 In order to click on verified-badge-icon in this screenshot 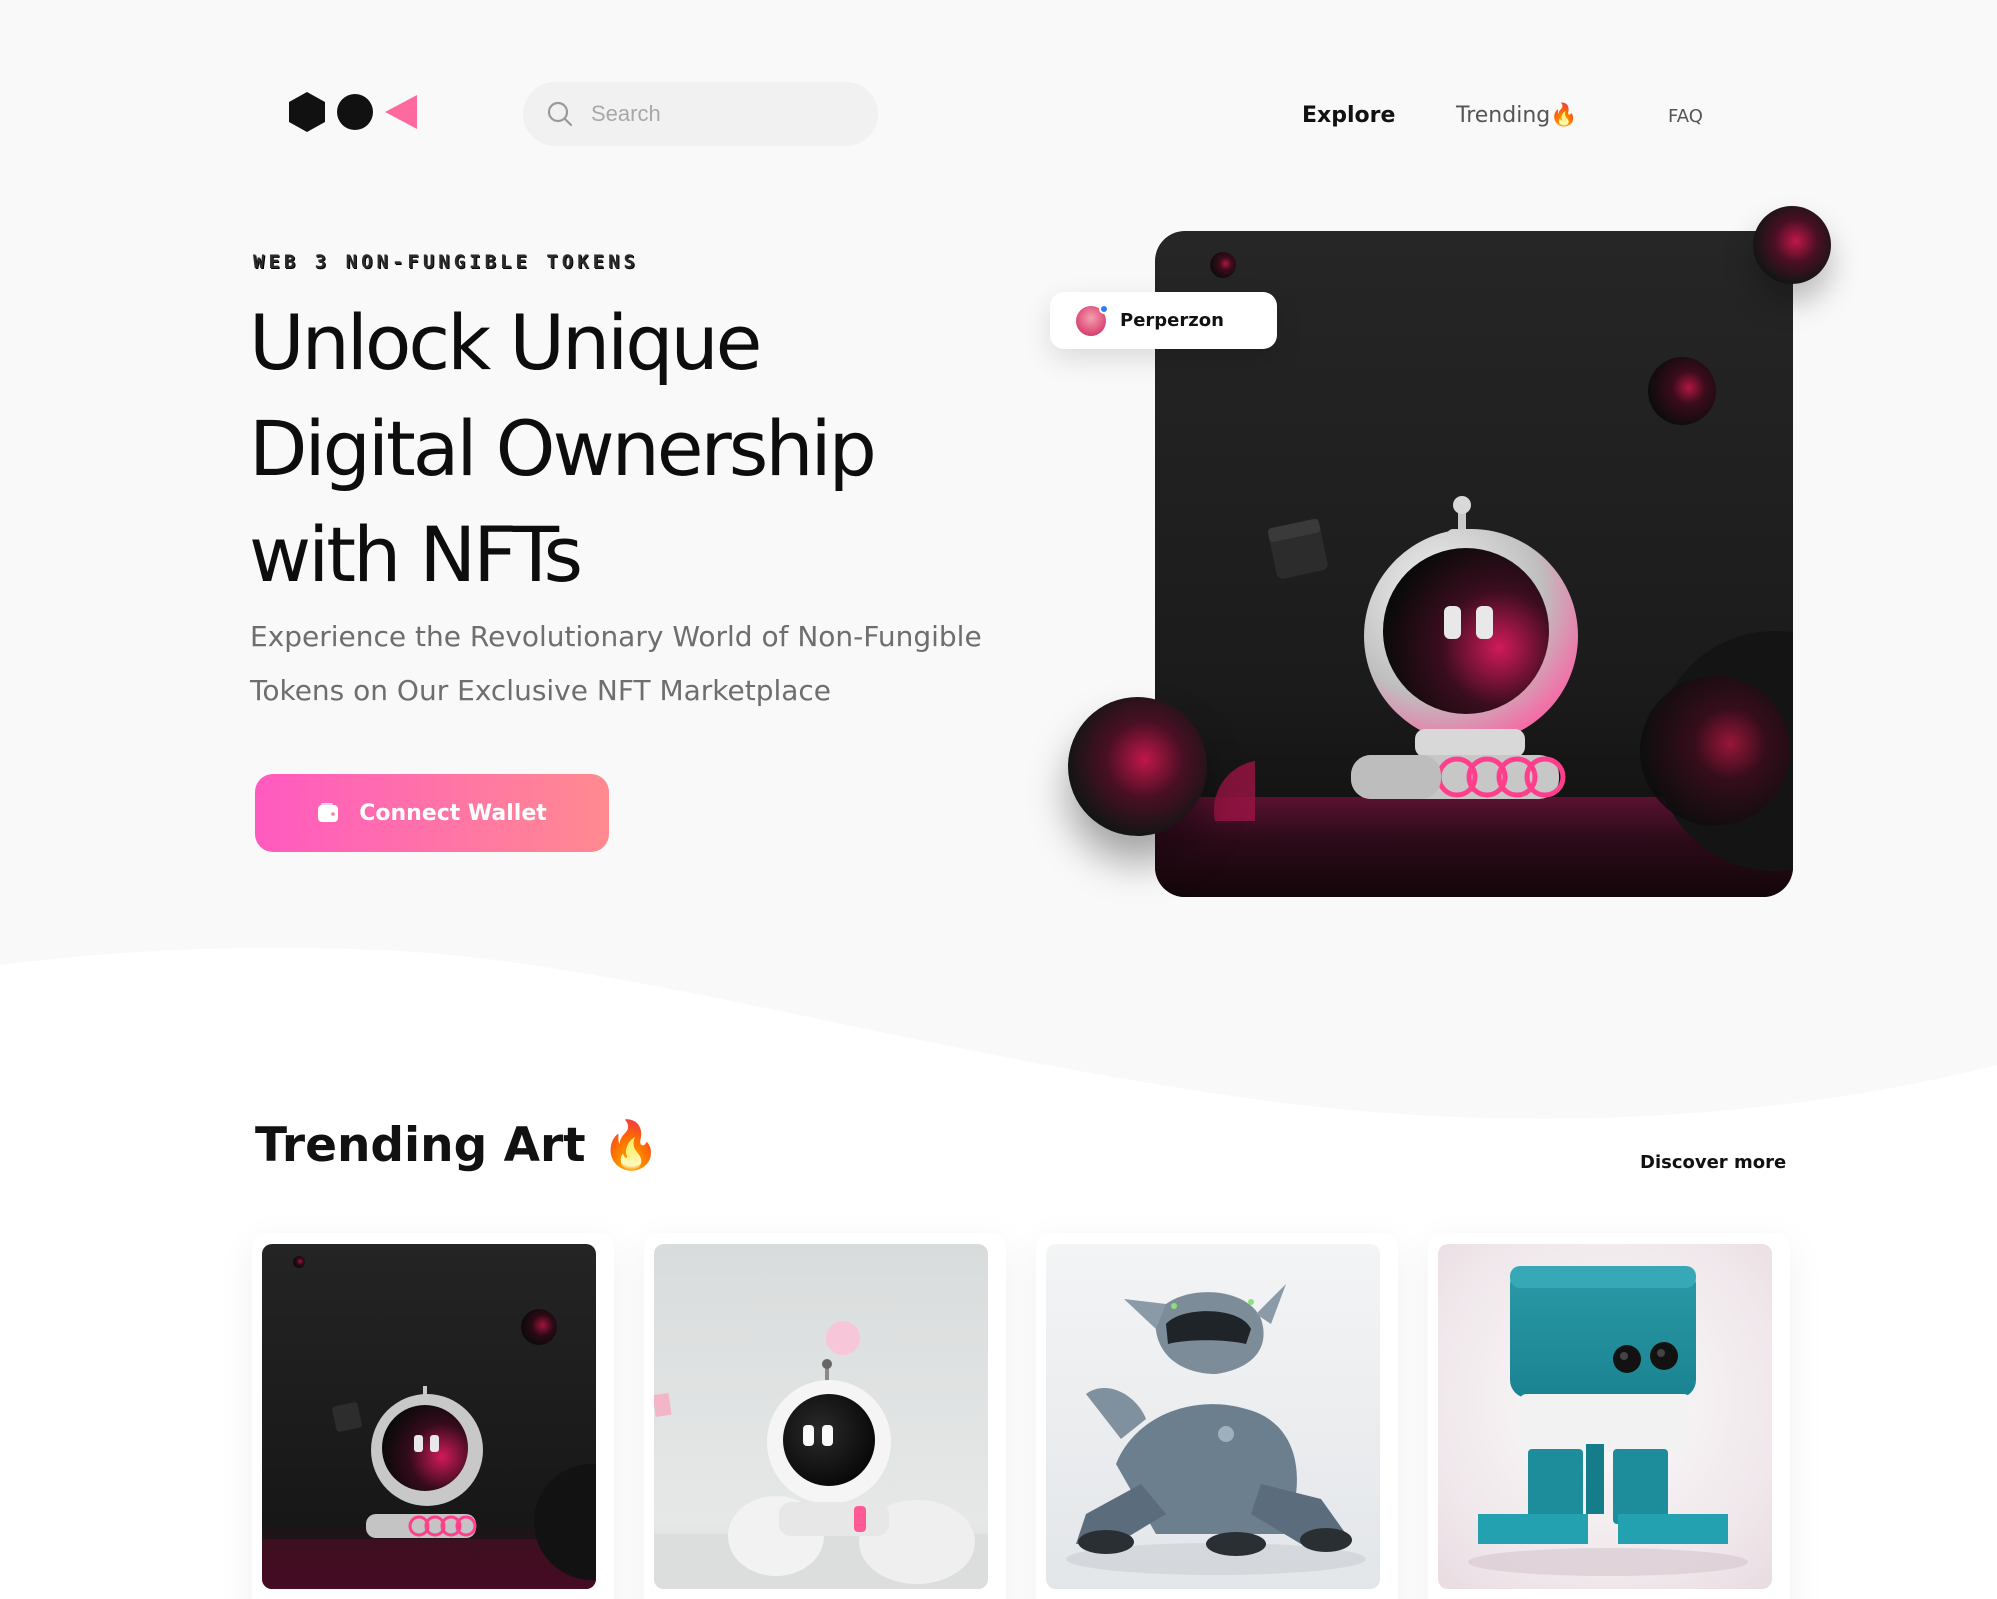, I will do `click(1104, 308)`.